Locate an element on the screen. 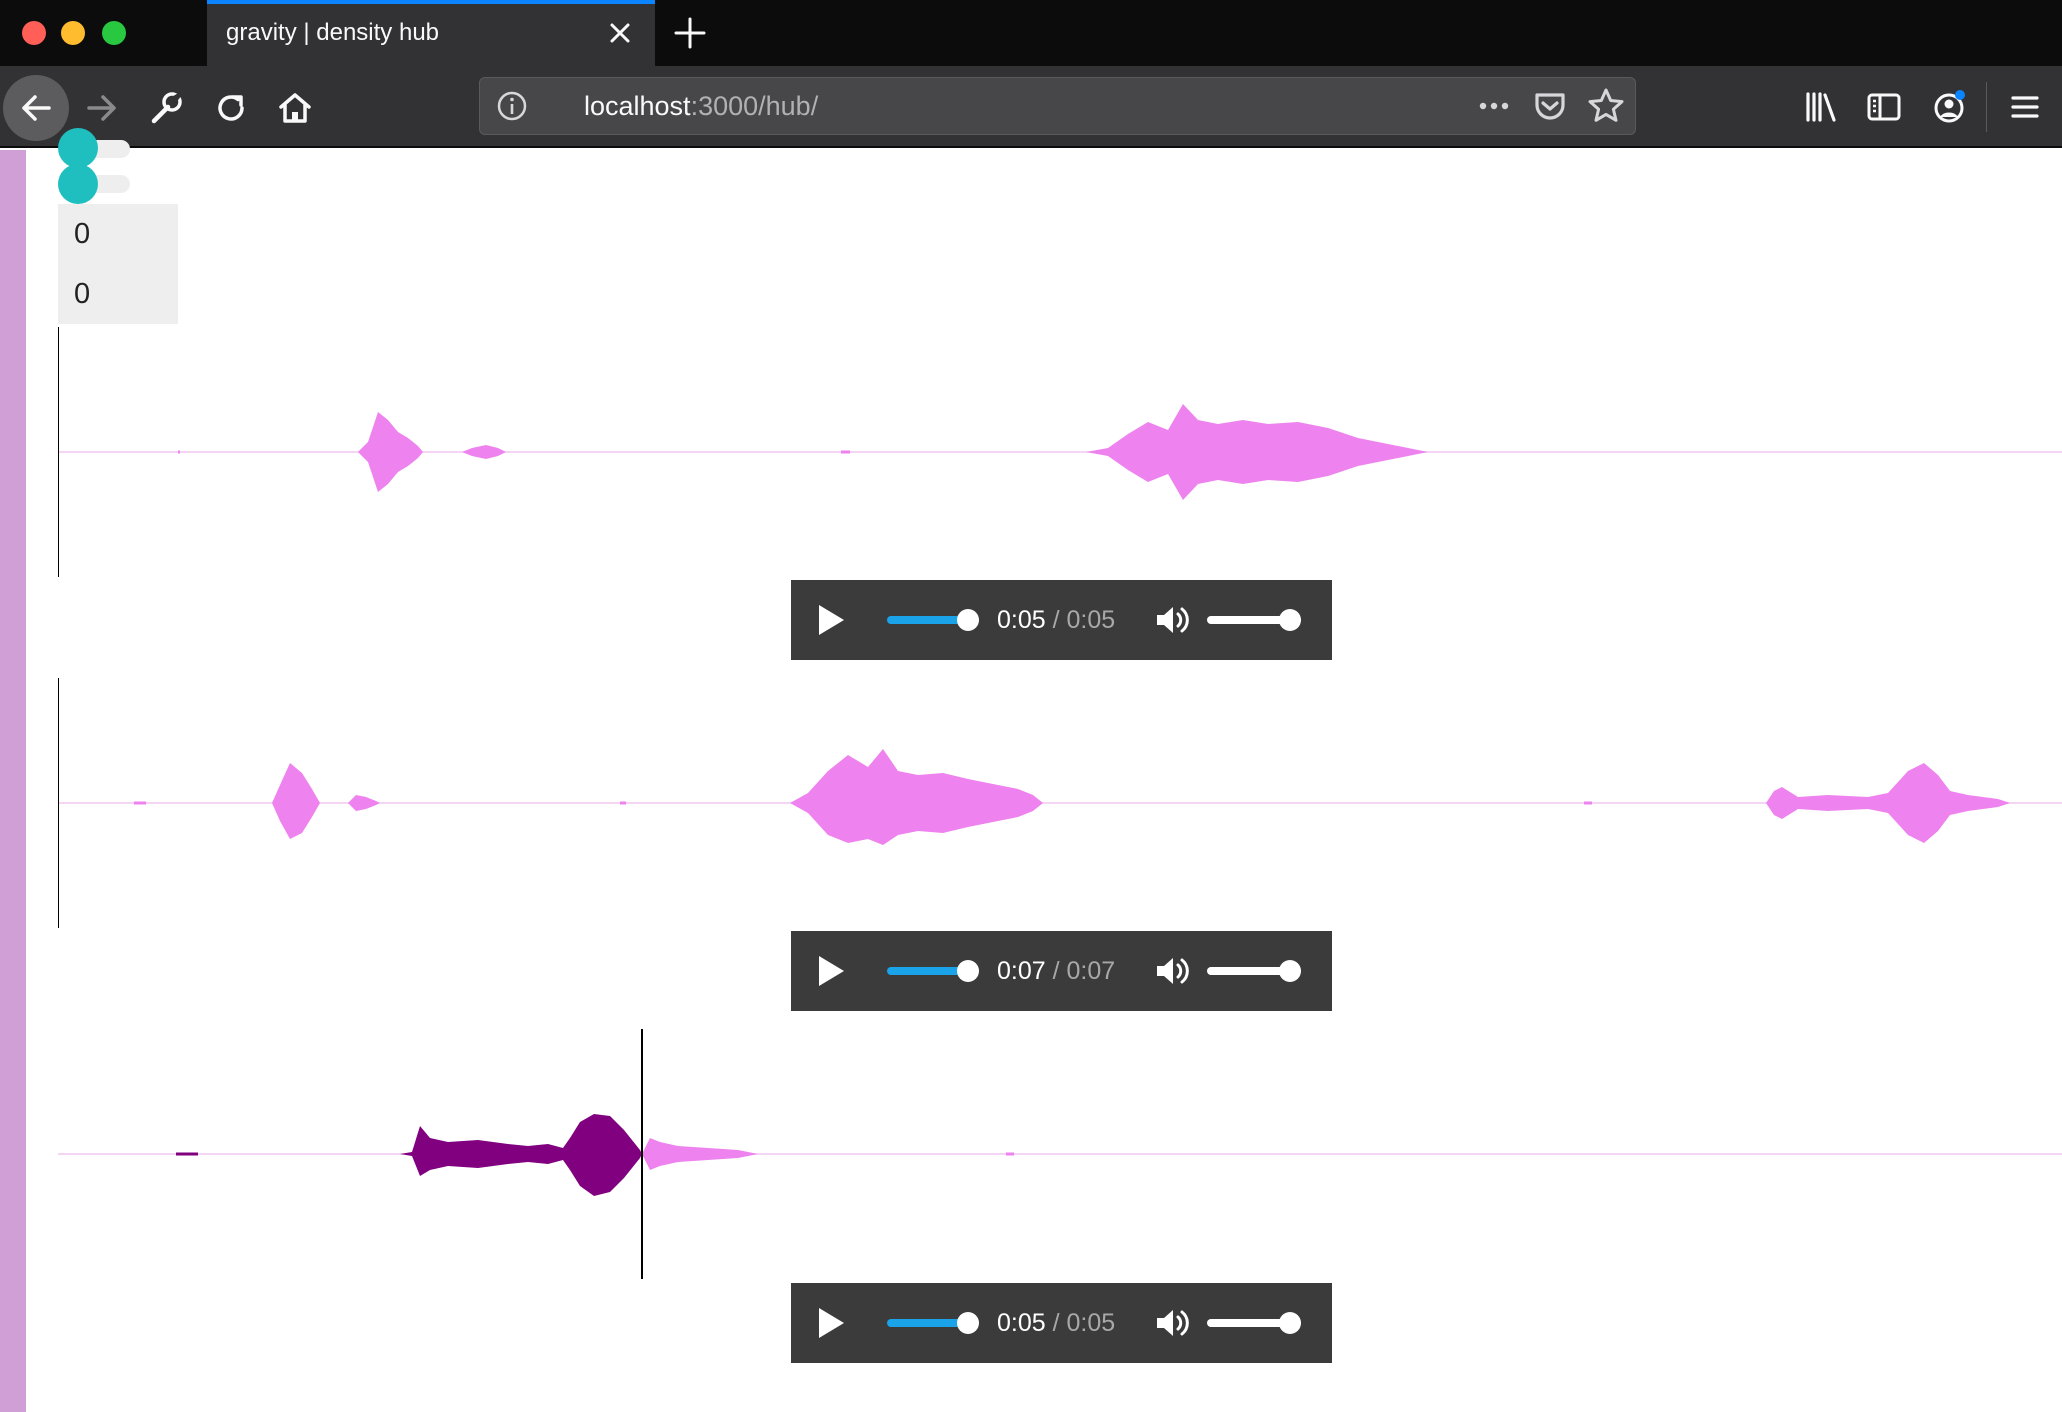  audio-player-1: 0:05 / 0:05 is located at coordinates (1061, 620).